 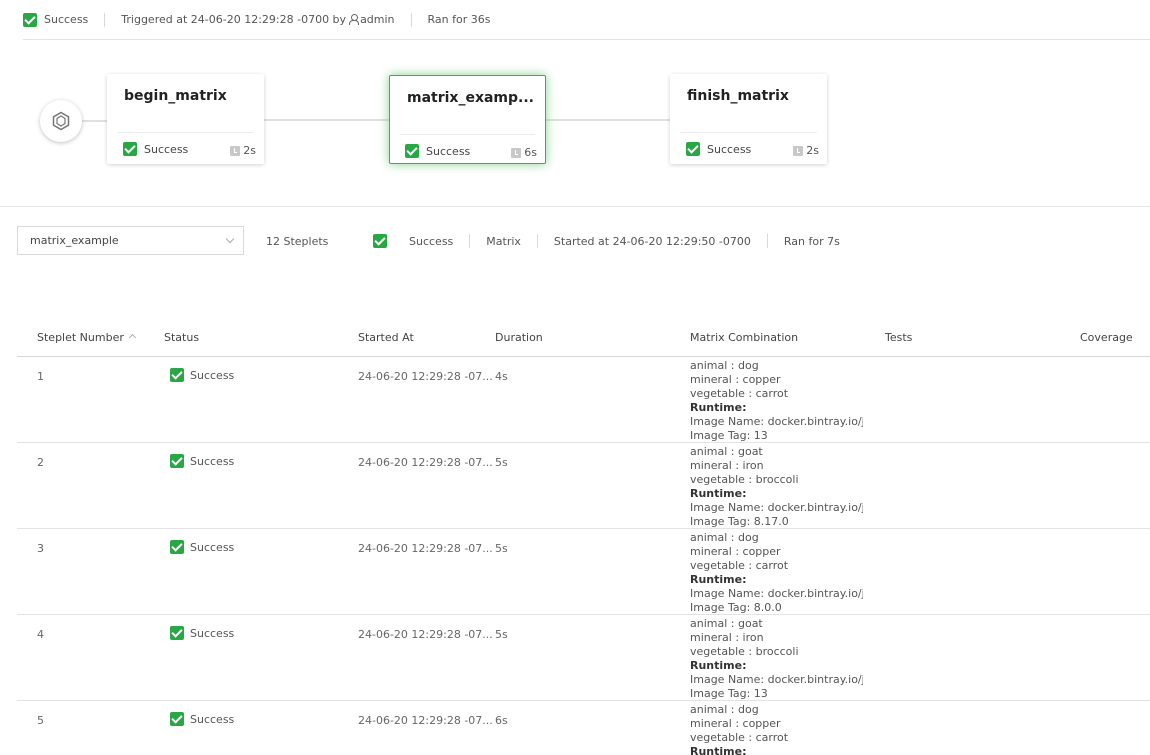 I want to click on step-select: matrix_example, so click(x=130, y=240).